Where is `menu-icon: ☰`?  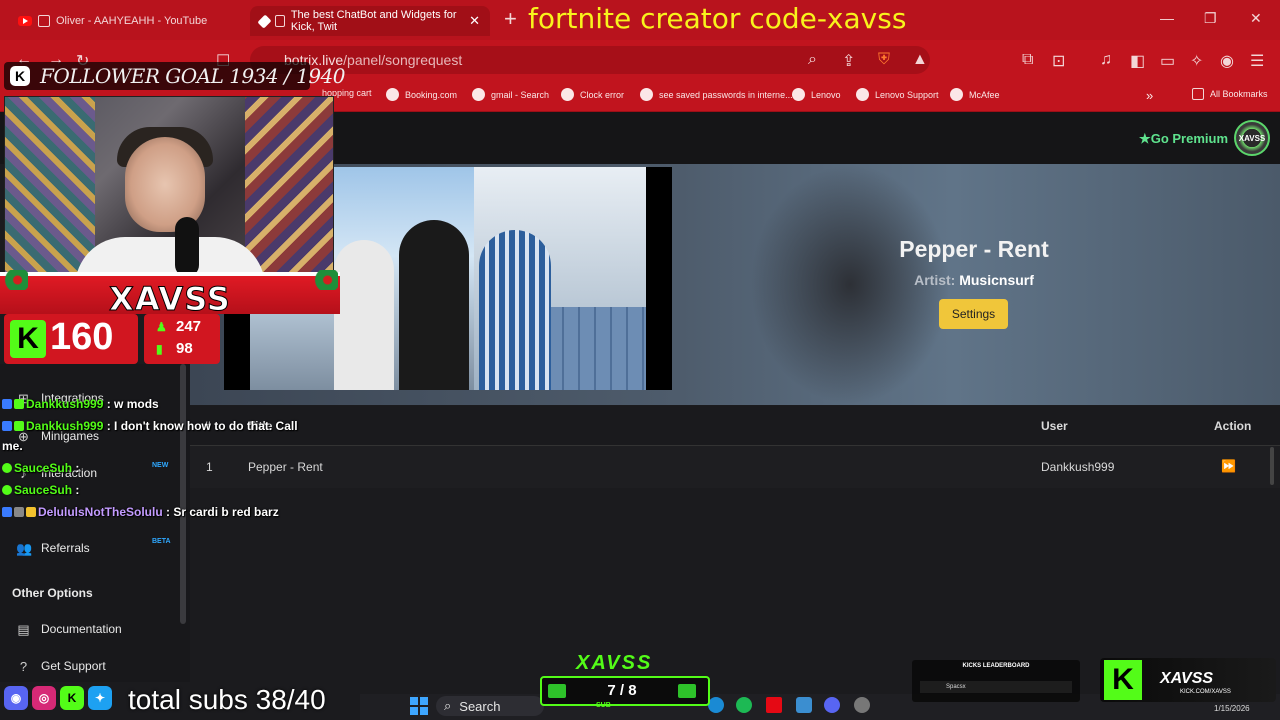 menu-icon: ☰ is located at coordinates (1257, 61).